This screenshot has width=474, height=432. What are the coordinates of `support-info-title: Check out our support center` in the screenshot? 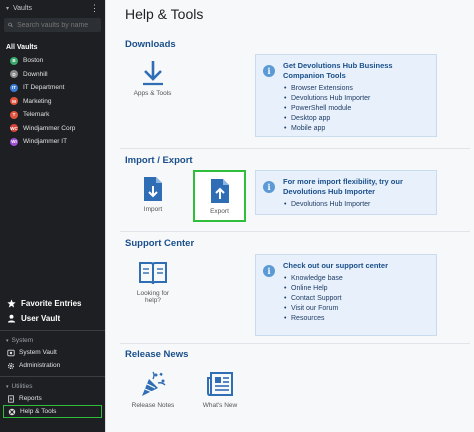 It's located at (336, 265).